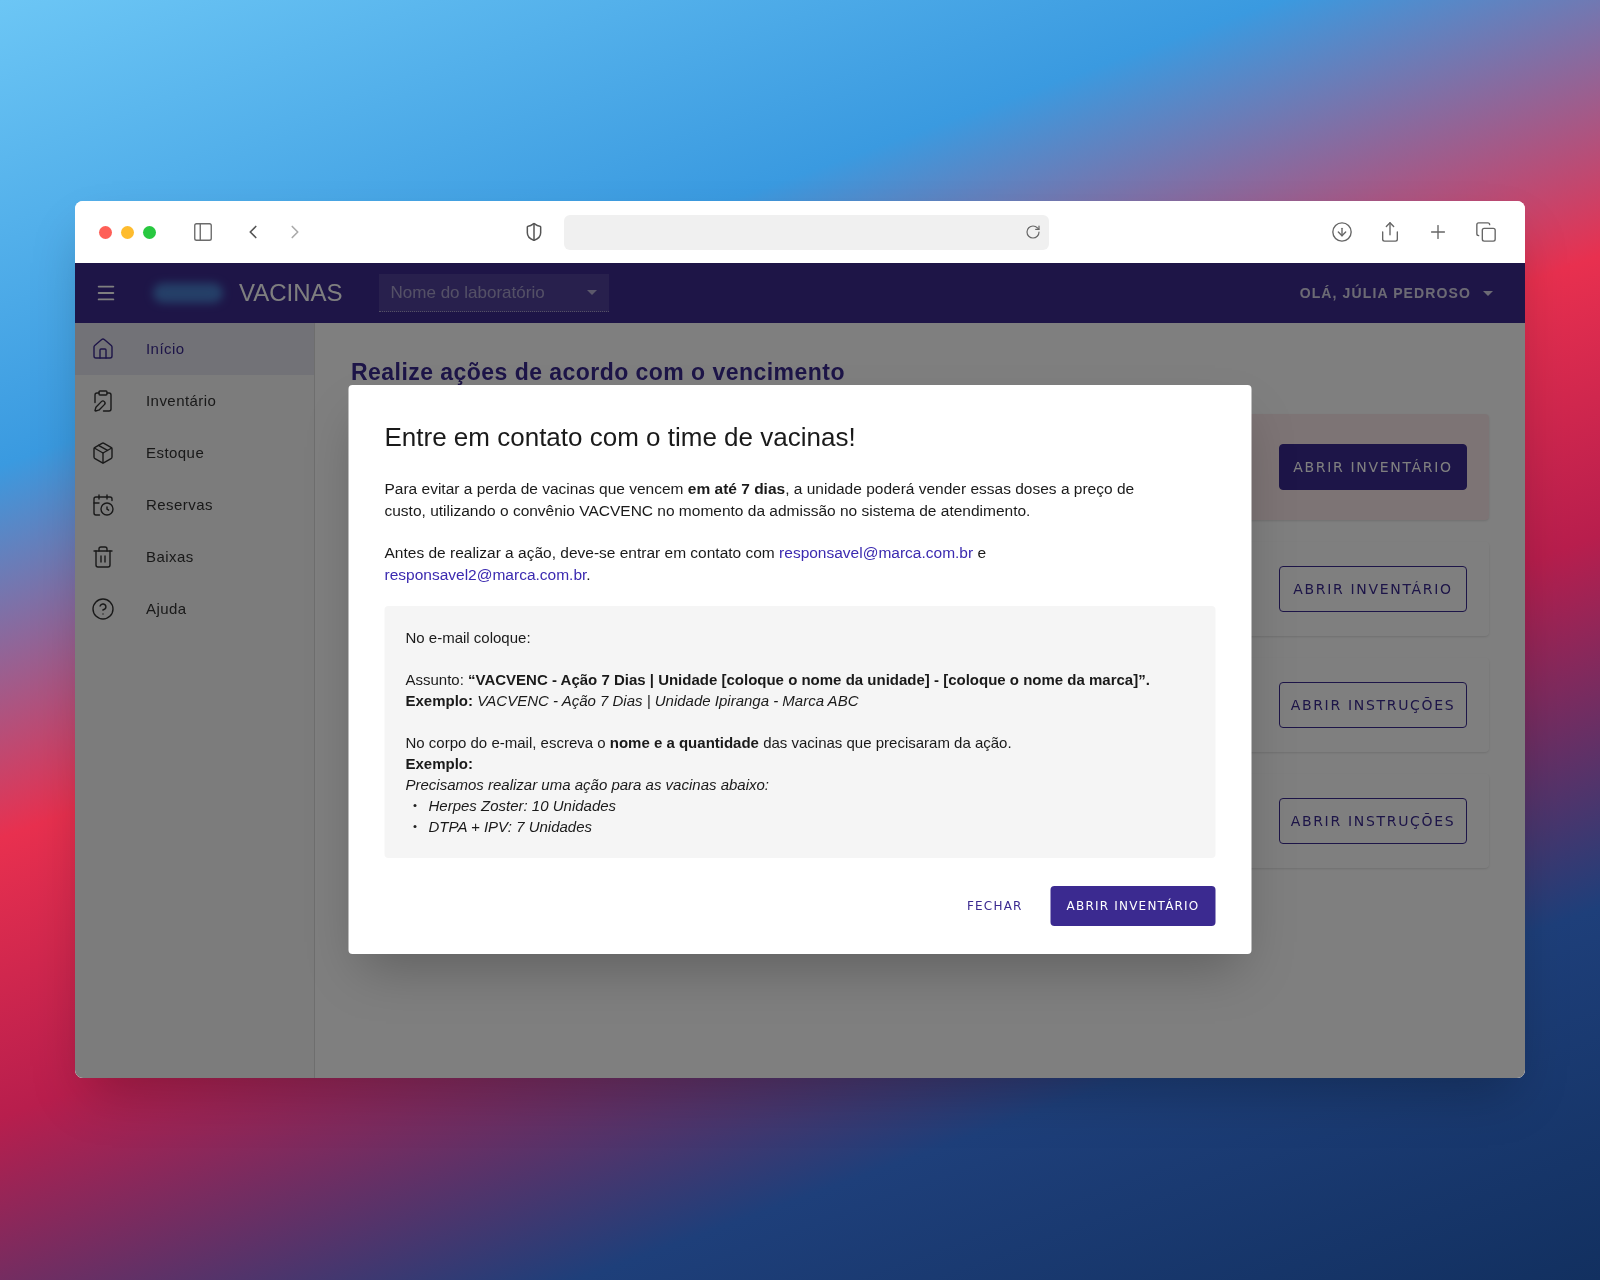 This screenshot has height=1280, width=1600. Describe the element at coordinates (468, 637) in the screenshot. I see `note-text: No e-mail coloque:` at that location.